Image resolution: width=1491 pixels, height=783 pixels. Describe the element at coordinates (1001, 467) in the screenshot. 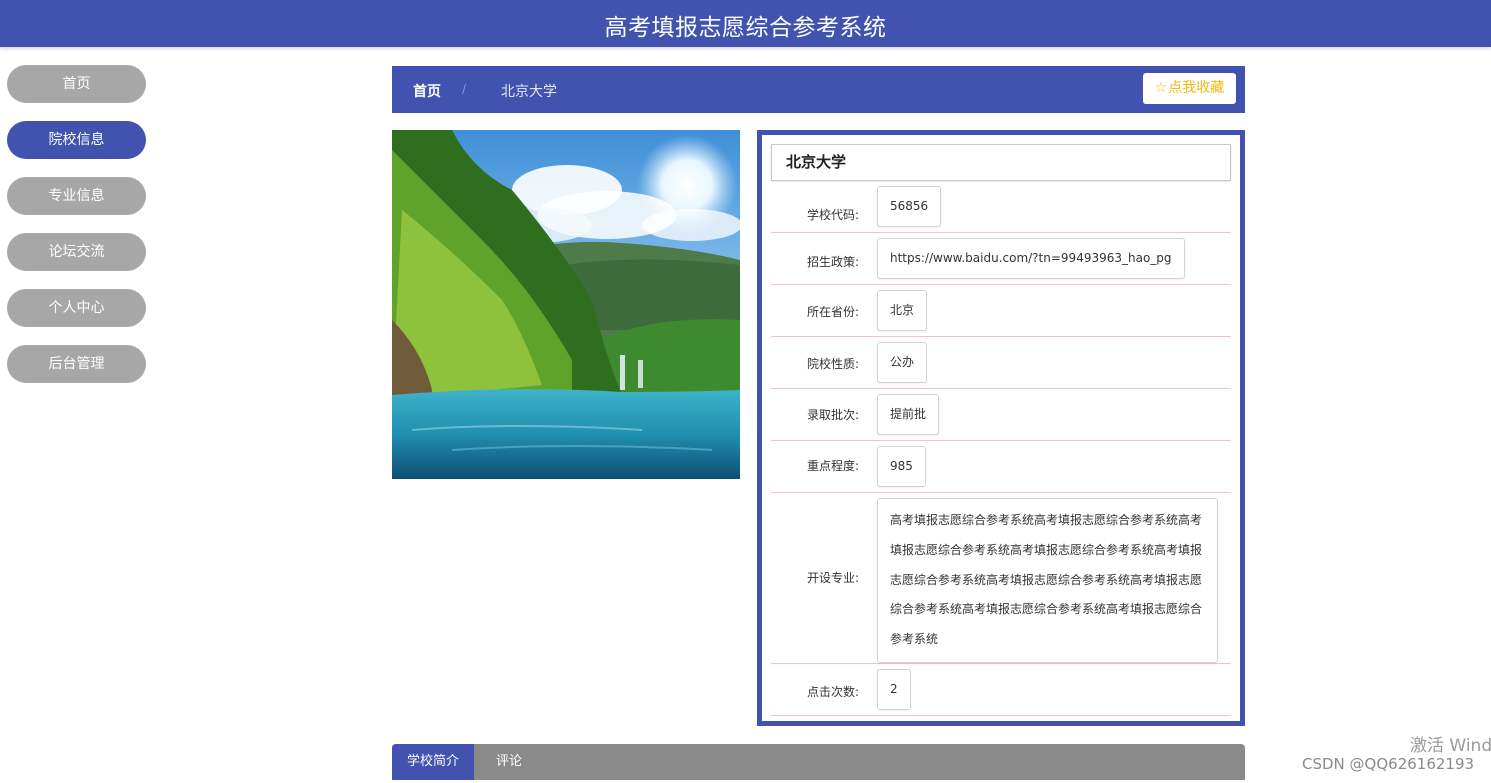

I see `field-row-level: 重点程度: 985` at that location.